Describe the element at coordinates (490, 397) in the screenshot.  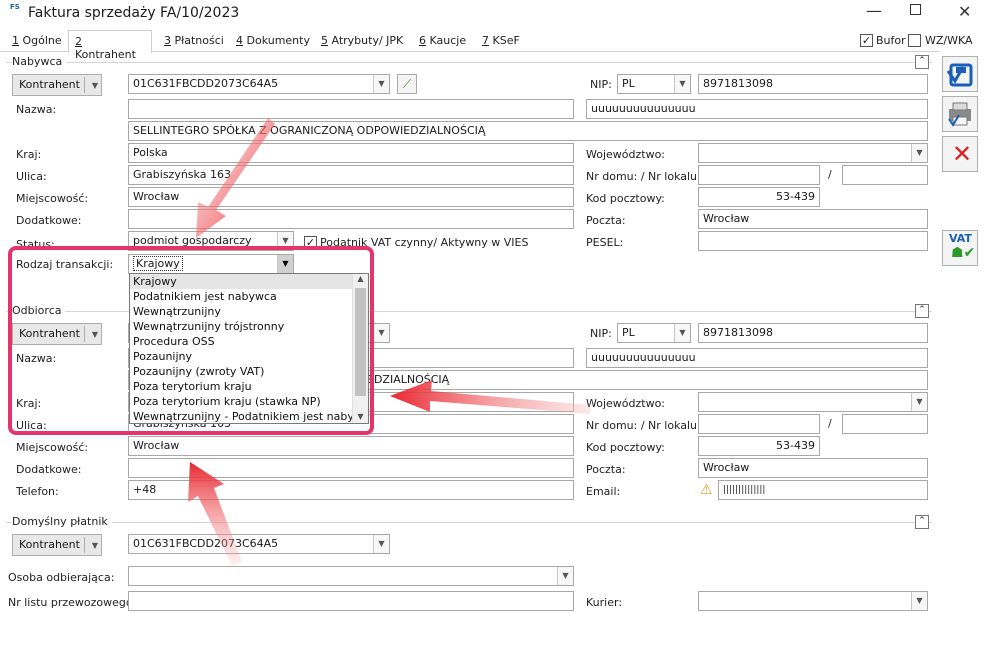
I see `arrow-right` at that location.